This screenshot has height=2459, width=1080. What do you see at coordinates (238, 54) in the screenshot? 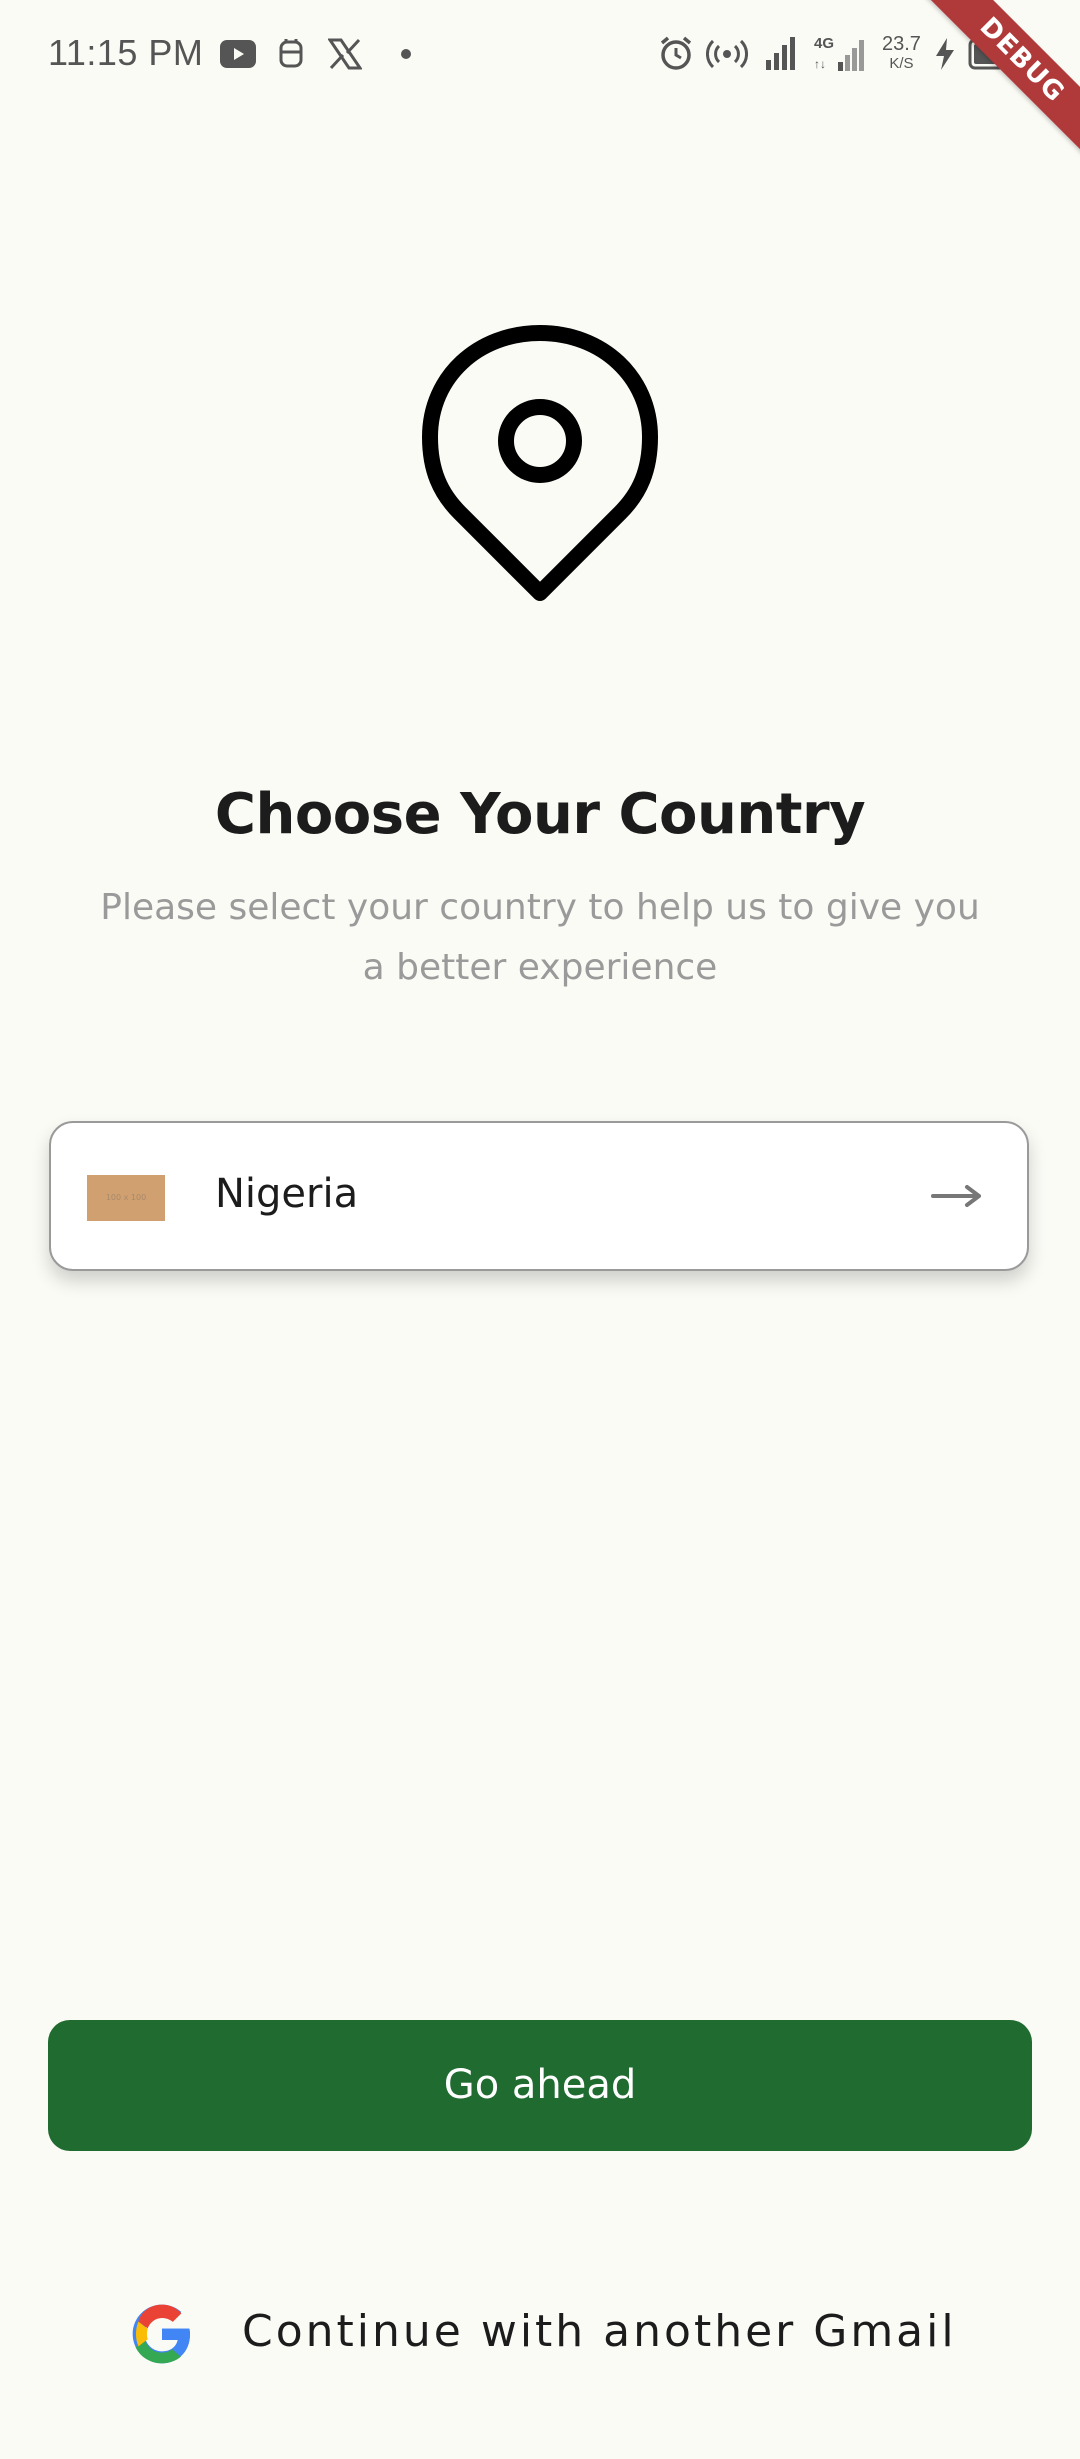
I see `youtube-icon` at bounding box center [238, 54].